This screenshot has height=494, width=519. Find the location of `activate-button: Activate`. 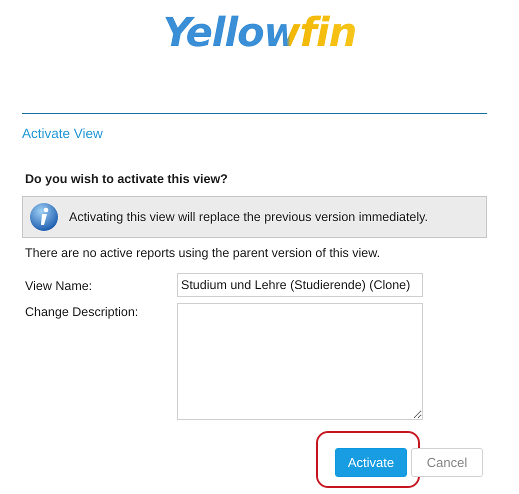

activate-button: Activate is located at coordinates (371, 462).